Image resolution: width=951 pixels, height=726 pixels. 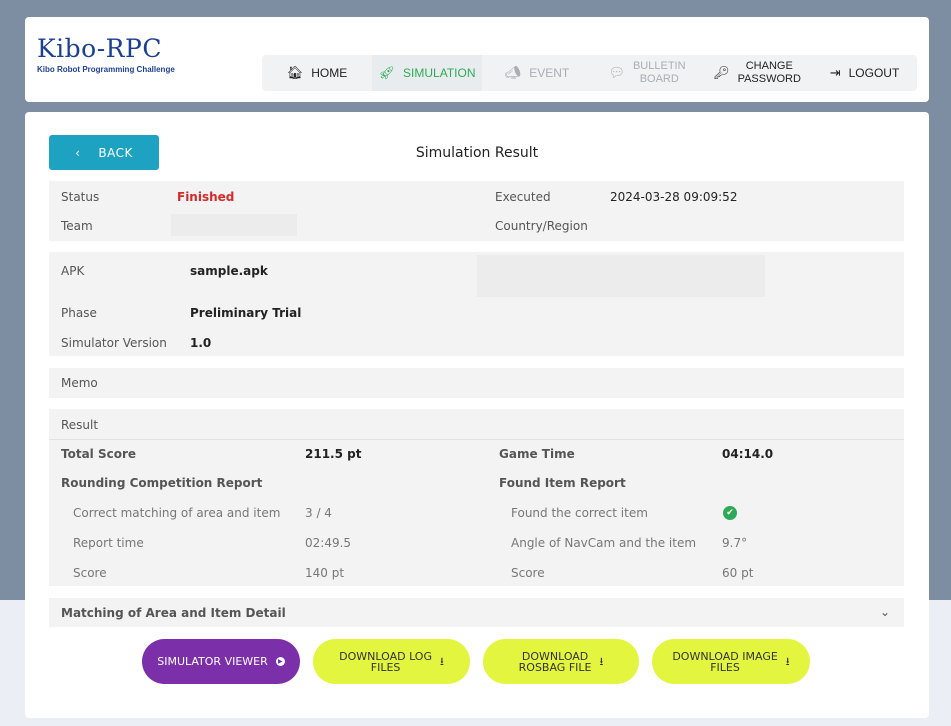 I want to click on nav-change-password: 🔑︎ CHANGE PASSWORD, so click(x=757, y=73).